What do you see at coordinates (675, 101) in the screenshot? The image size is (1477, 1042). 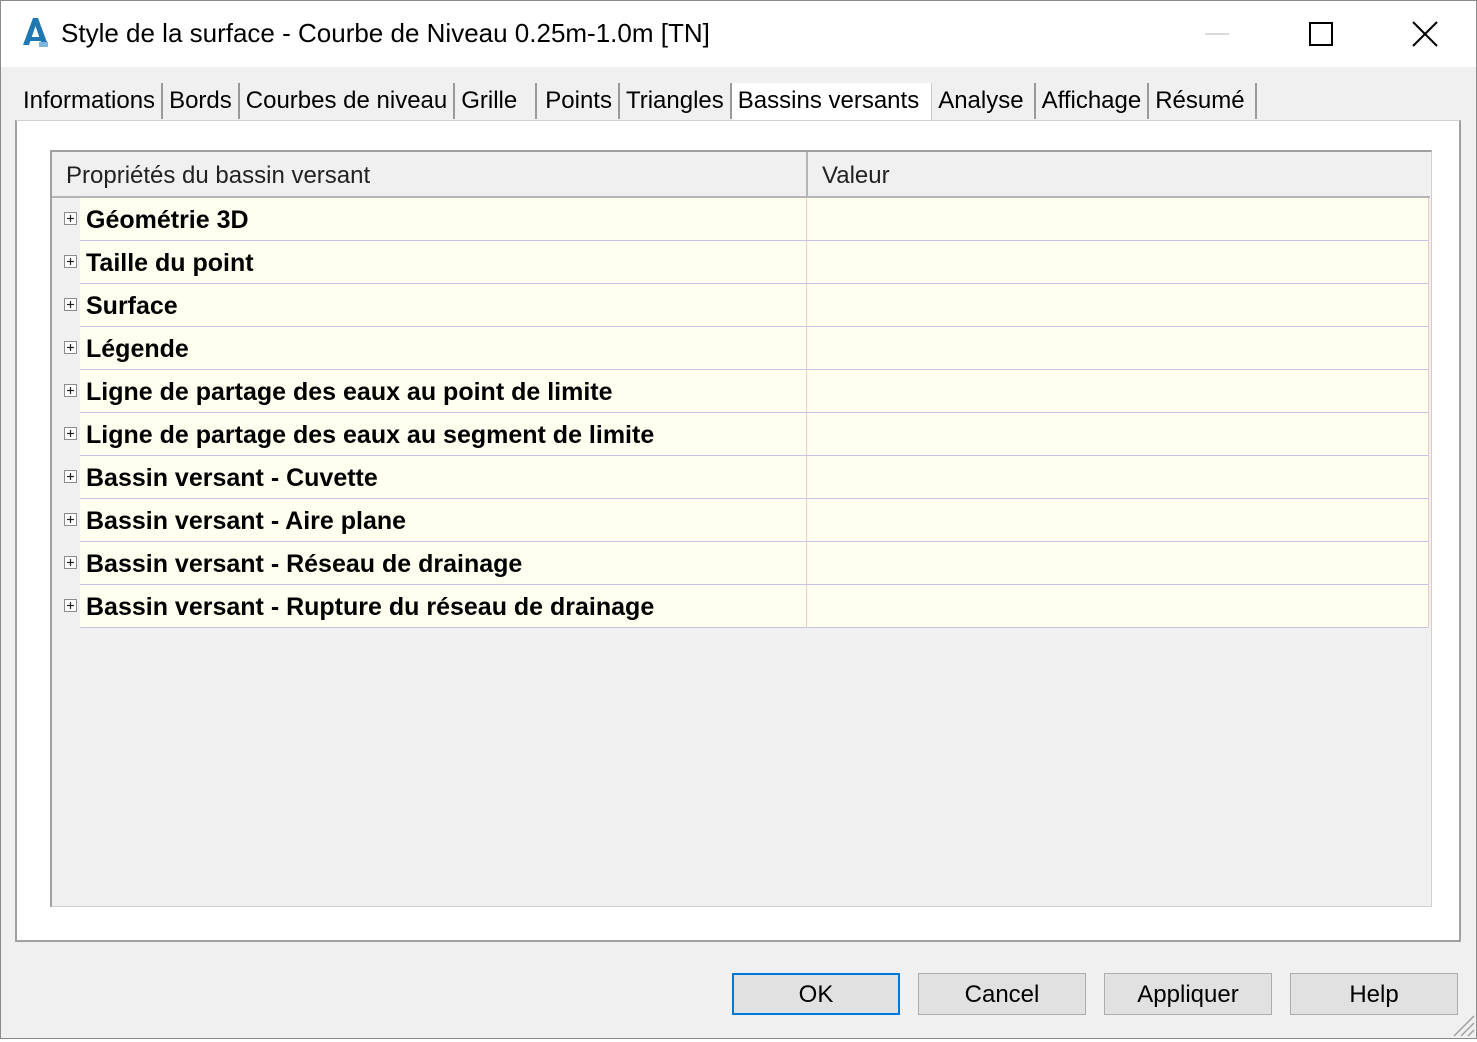 I see `tab-triangles: Triangles` at bounding box center [675, 101].